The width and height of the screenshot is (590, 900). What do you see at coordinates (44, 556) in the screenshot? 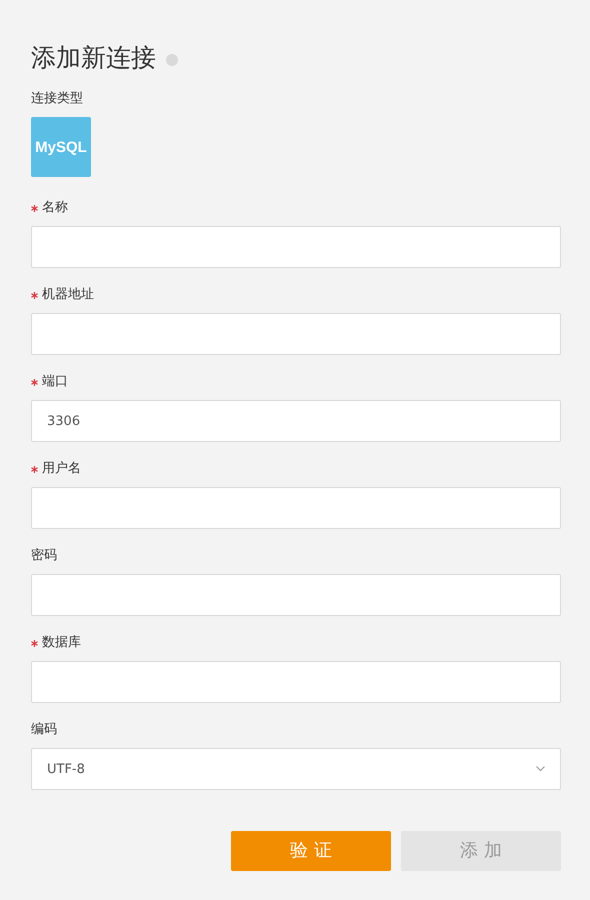
I see `field-label: 密码` at bounding box center [44, 556].